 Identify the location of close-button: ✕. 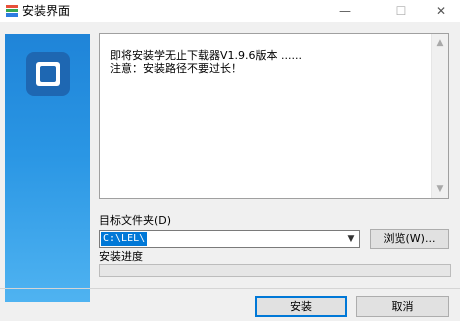
(439, 11).